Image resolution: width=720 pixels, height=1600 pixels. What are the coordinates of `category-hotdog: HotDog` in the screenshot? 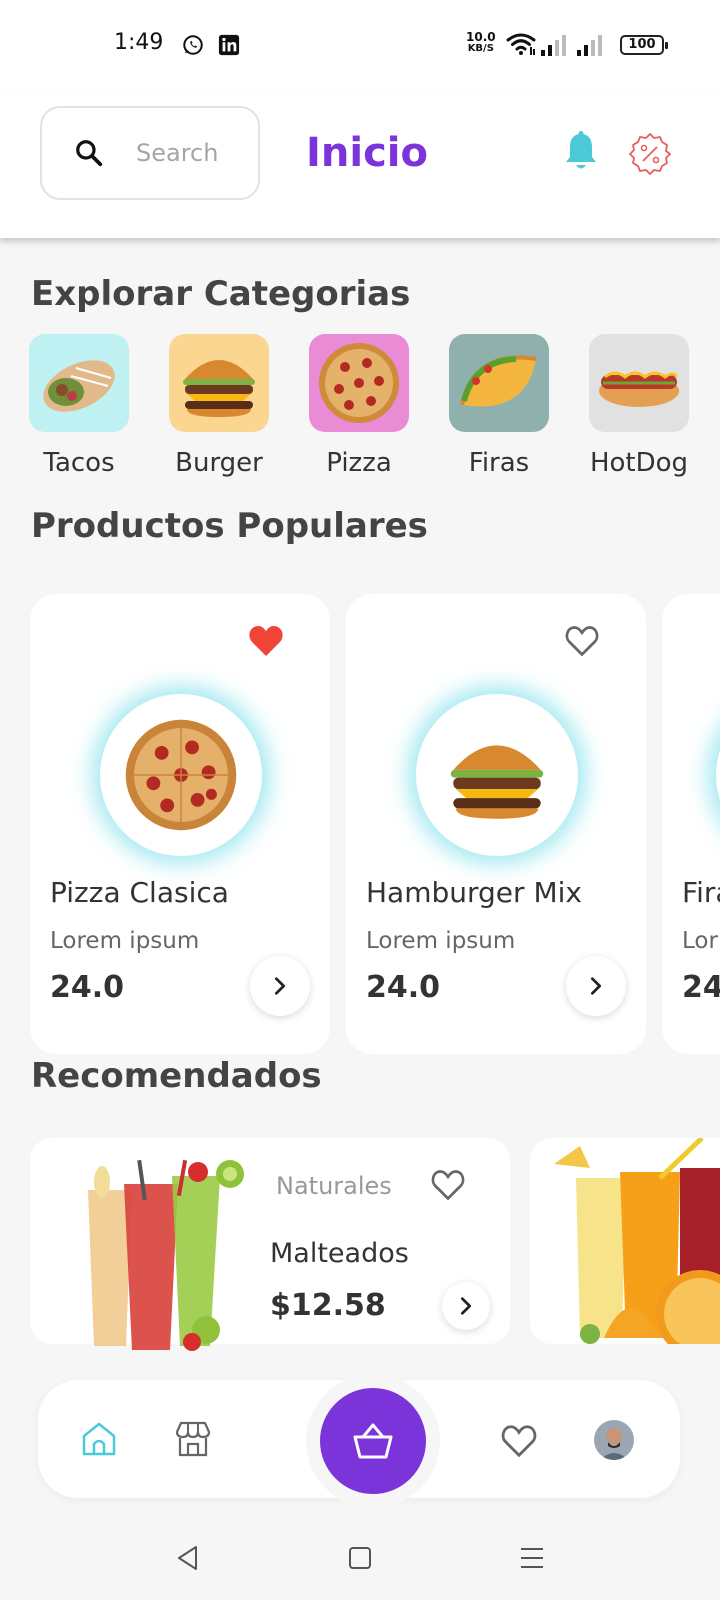 It's located at (639, 406).